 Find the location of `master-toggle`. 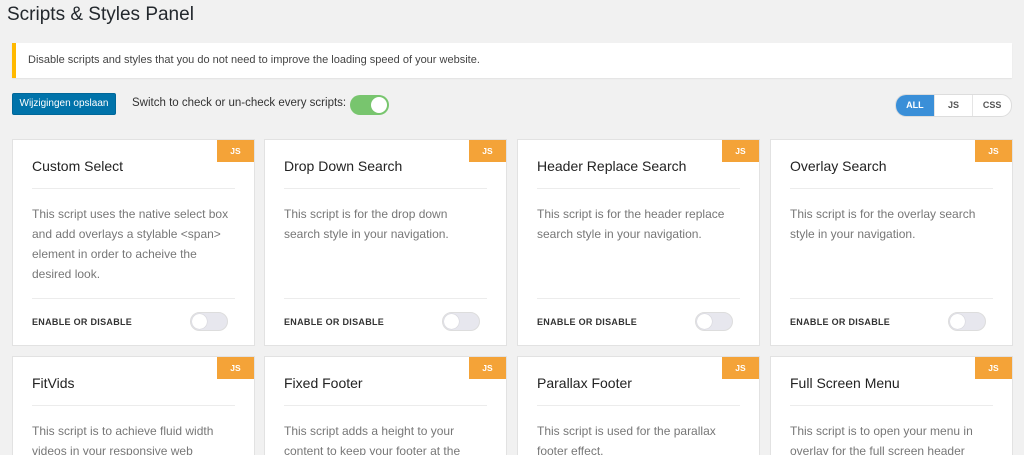

master-toggle is located at coordinates (369, 105).